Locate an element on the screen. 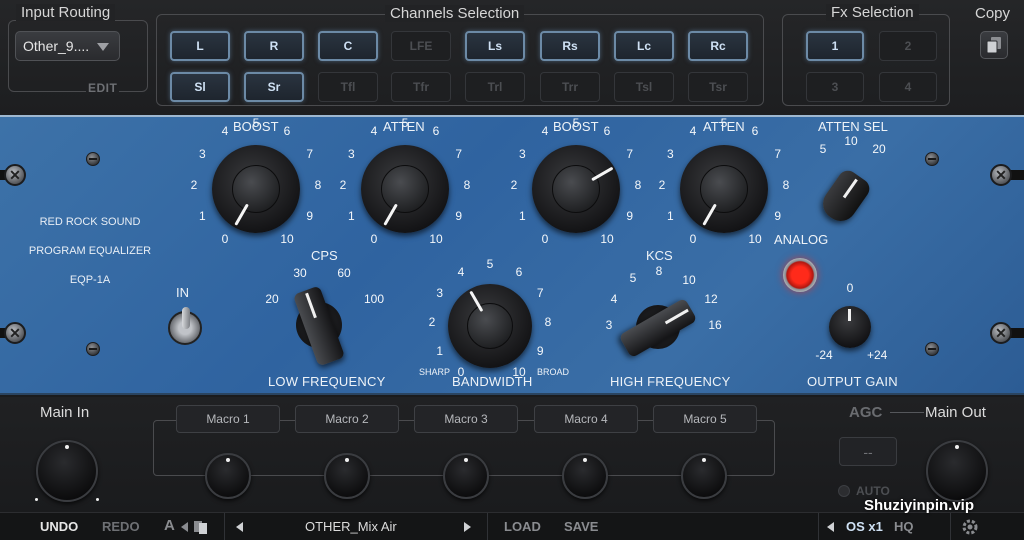 The image size is (1024, 540). fx-slot-4: 4 is located at coordinates (908, 87).